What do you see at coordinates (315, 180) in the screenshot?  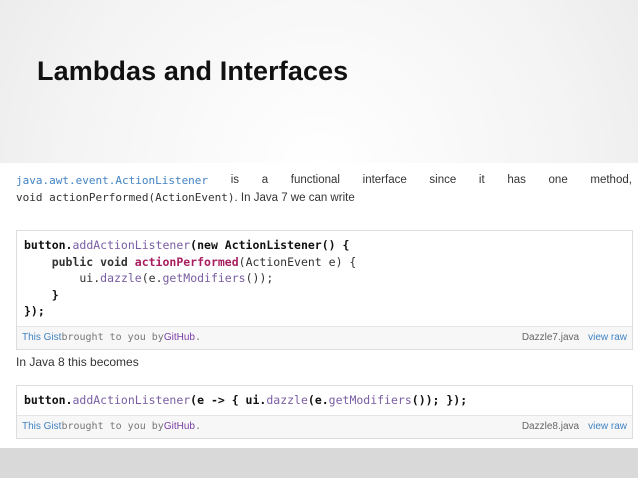 I see `intro-word: functional` at bounding box center [315, 180].